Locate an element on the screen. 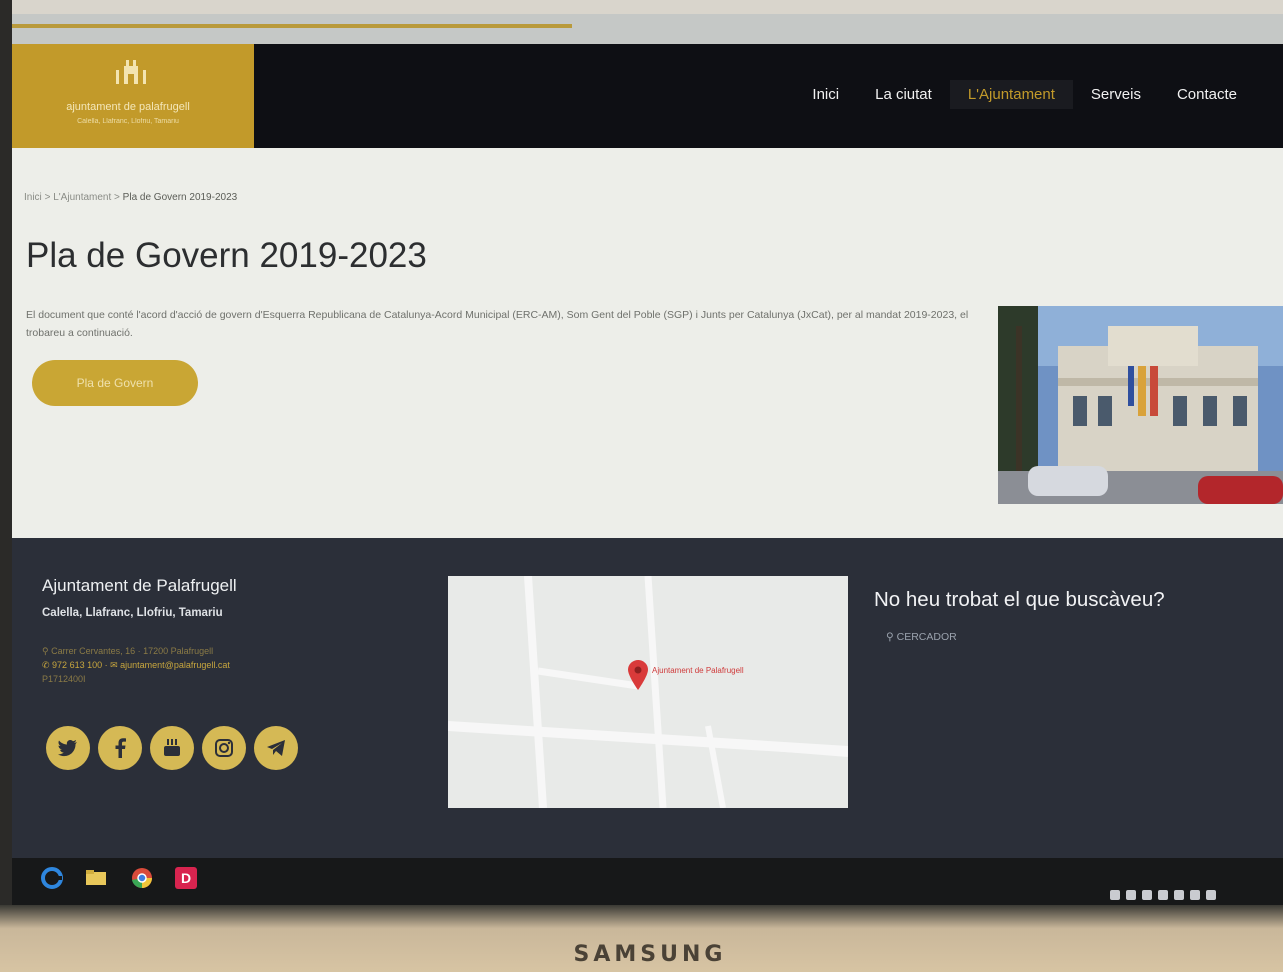  nav-item-contacte: Contacte is located at coordinates (1207, 94).